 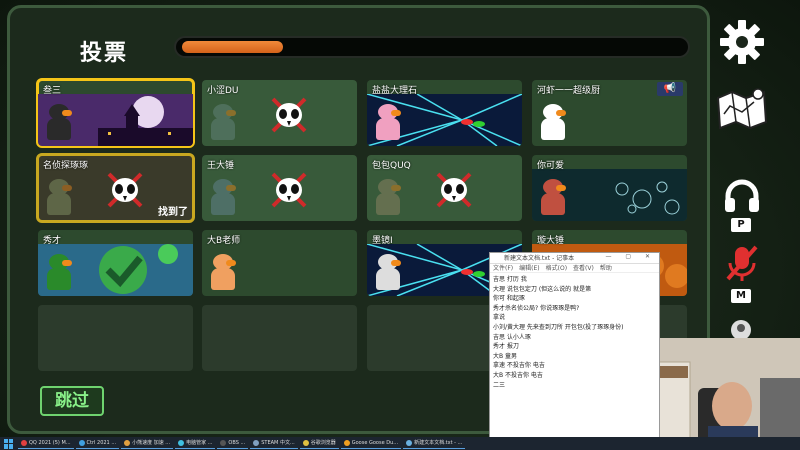 I want to click on notepad-line: 二三, so click(x=499, y=385).